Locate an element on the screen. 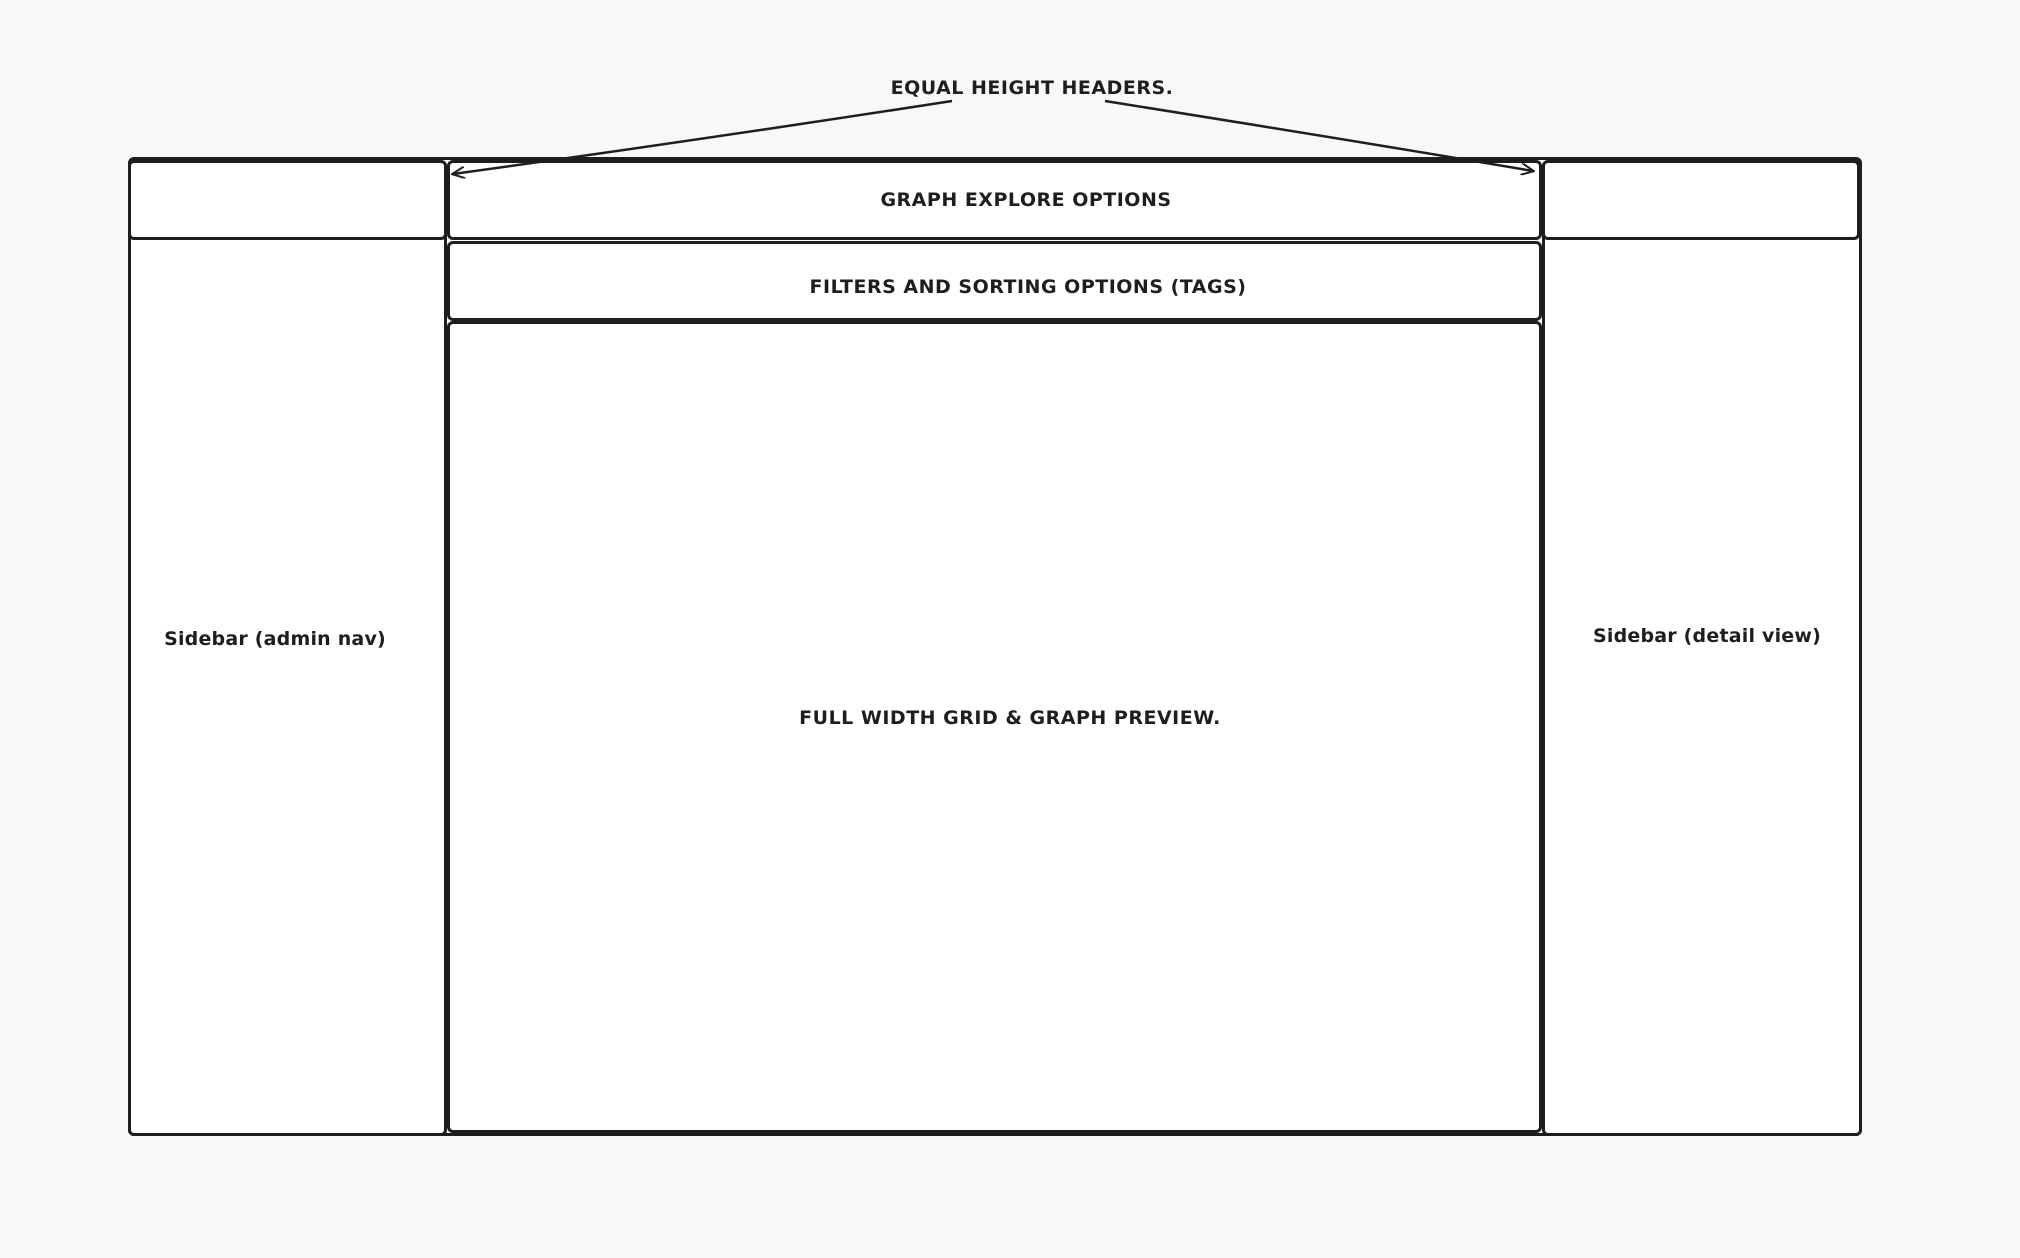 The height and width of the screenshot is (1258, 2020). left-sidebar-header is located at coordinates (287, 200).